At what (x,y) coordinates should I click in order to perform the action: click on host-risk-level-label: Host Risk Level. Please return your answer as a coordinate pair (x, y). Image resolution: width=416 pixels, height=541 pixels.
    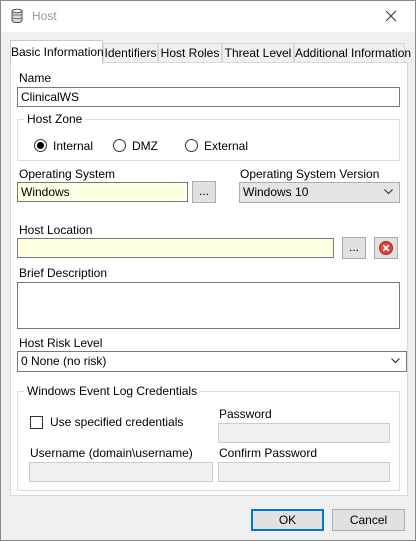
    Looking at the image, I should click on (61, 343).